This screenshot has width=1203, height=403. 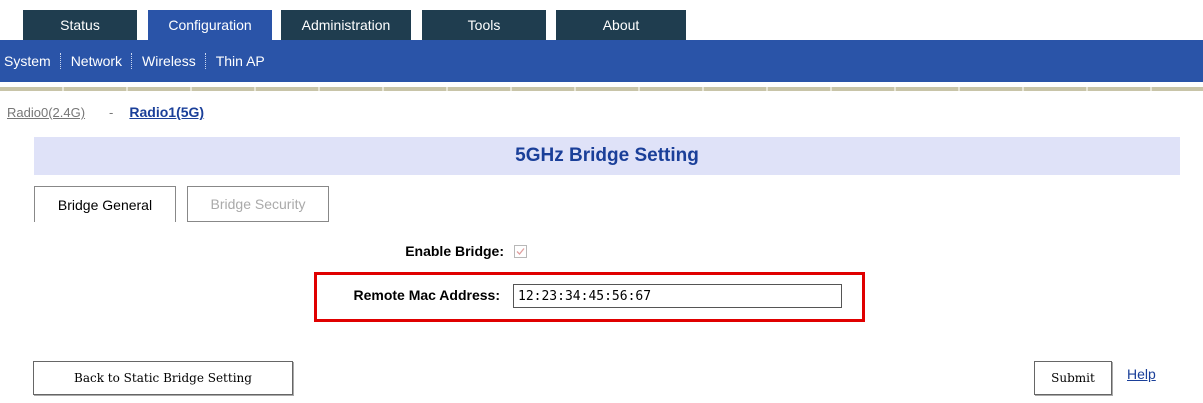 I want to click on subnav-item-wireless: Wireless, so click(x=169, y=61).